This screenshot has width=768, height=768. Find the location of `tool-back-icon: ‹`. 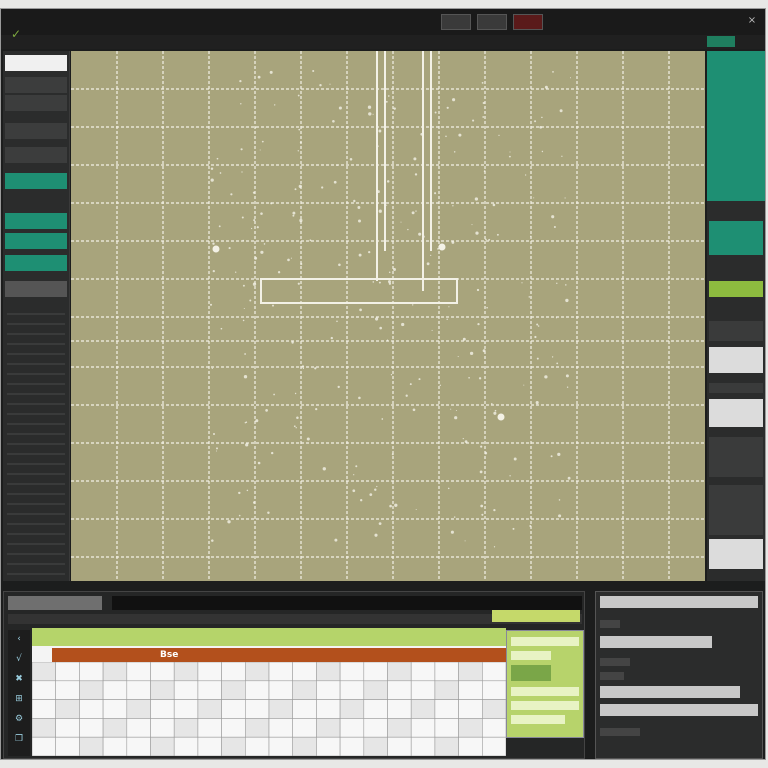

tool-back-icon: ‹ is located at coordinates (19, 639).